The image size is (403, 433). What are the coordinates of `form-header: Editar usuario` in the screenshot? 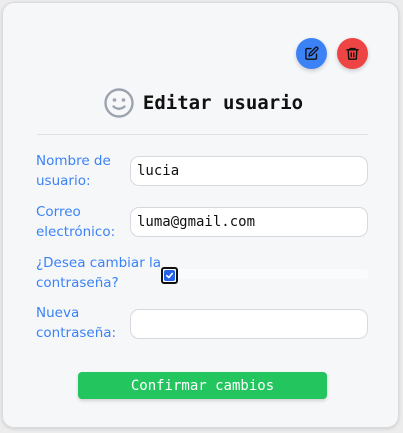 It's located at (203, 103).